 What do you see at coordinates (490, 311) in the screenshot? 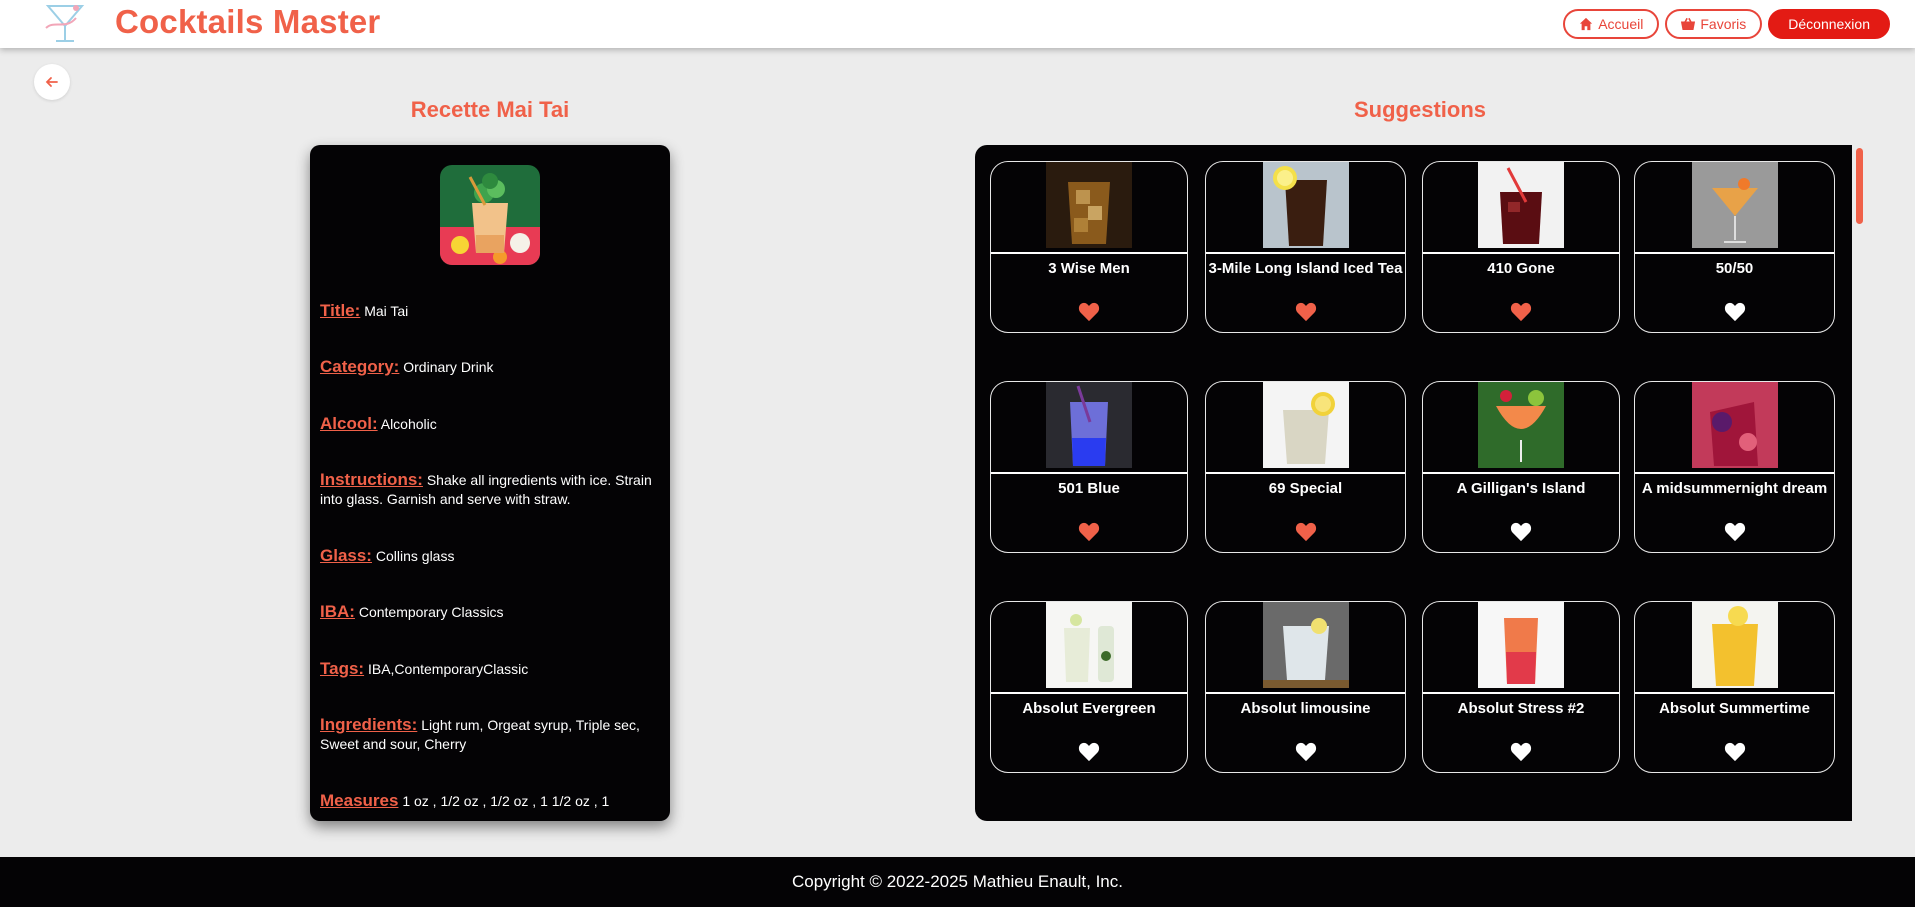
I see `recipe-field-title: Title: Mai Tai` at bounding box center [490, 311].